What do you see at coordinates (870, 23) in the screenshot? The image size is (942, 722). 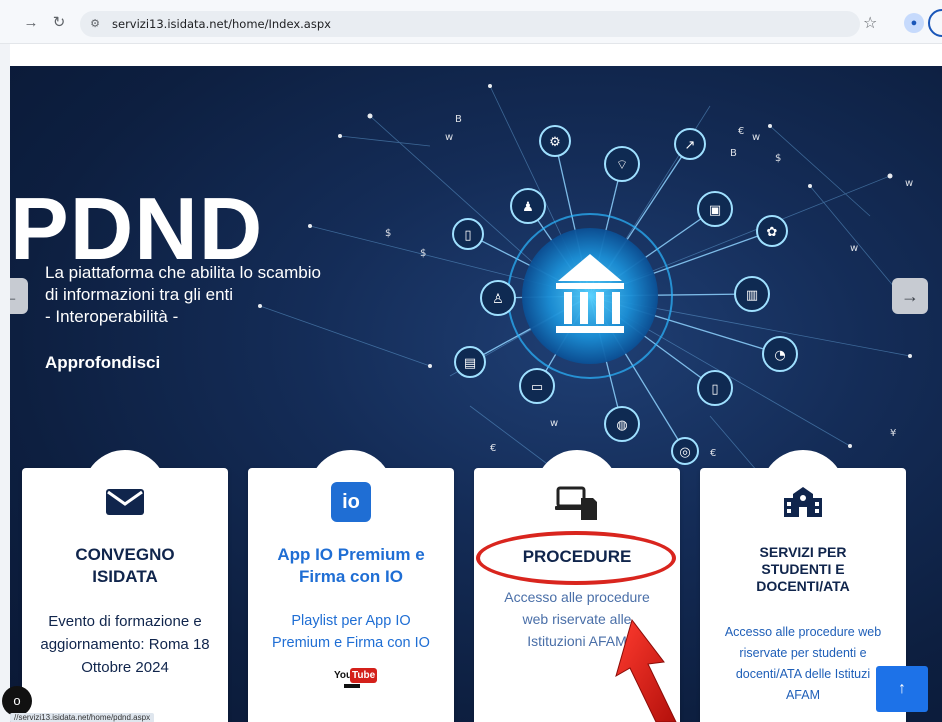 I see `bookmark-star-icon: ☆` at bounding box center [870, 23].